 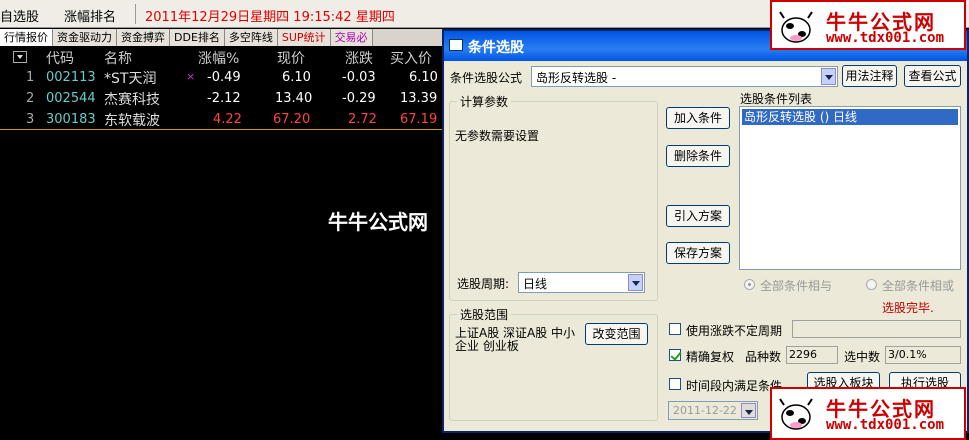 I want to click on time-range-label: 时间段内满足条件, so click(x=734, y=386).